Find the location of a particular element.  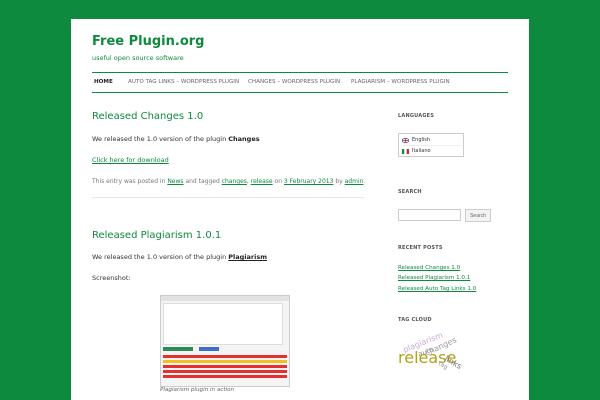

plugin-screenshot-image is located at coordinates (225, 341).